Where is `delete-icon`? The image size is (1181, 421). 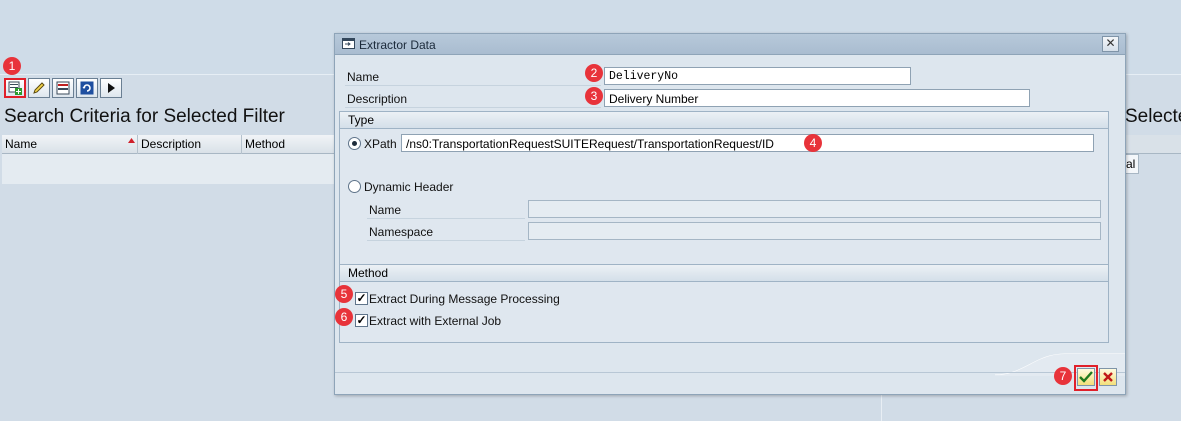
delete-icon is located at coordinates (63, 88).